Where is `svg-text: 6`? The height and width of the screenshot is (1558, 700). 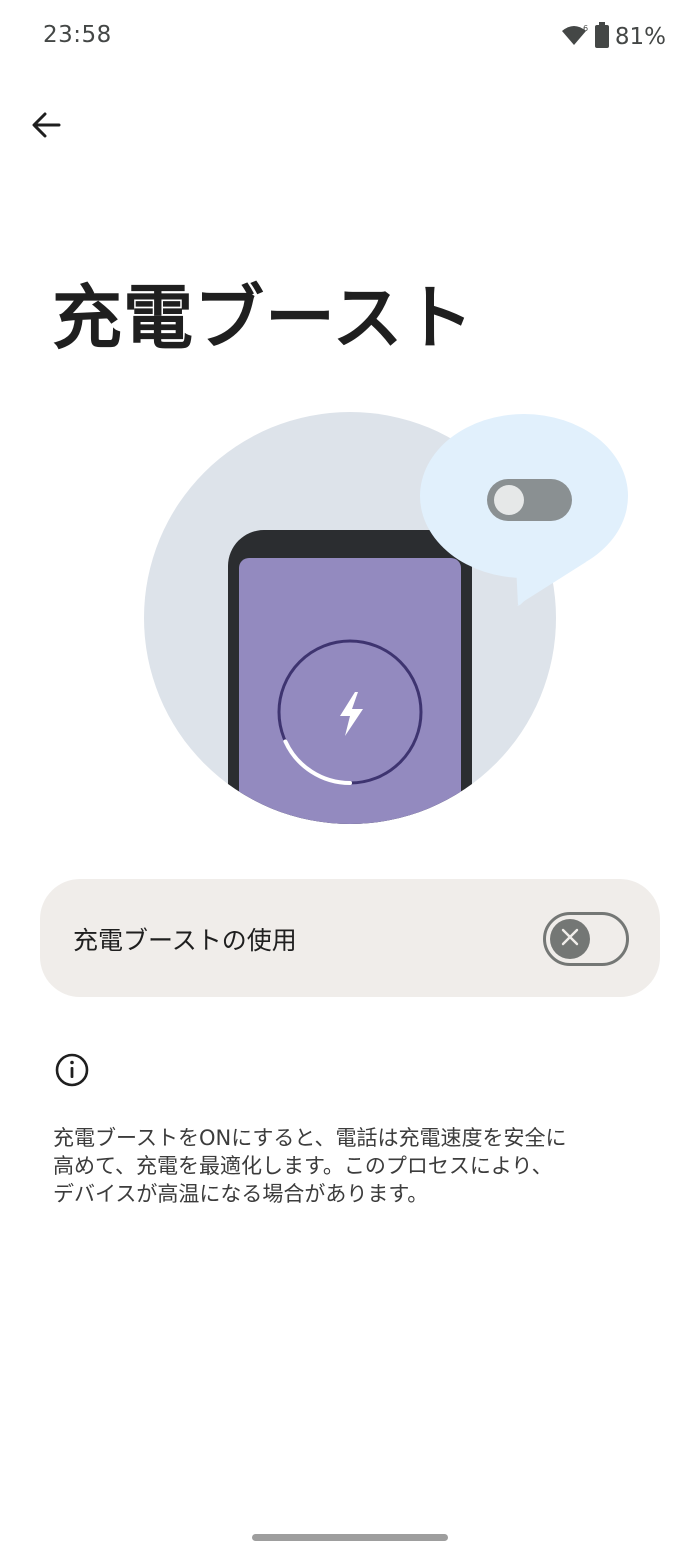
svg-text: 6 is located at coordinates (585, 28).